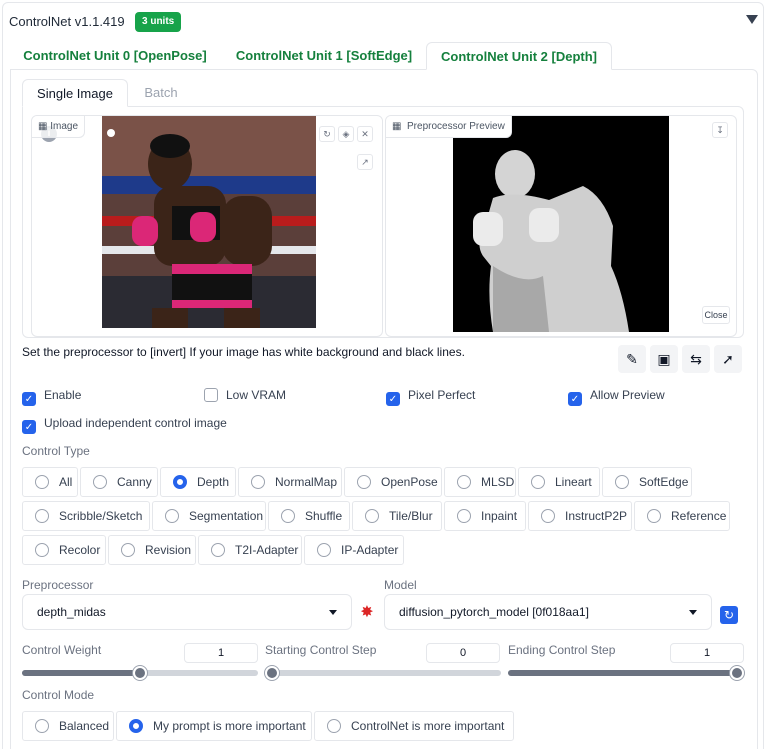  I want to click on edit-icon: ✎, so click(632, 359).